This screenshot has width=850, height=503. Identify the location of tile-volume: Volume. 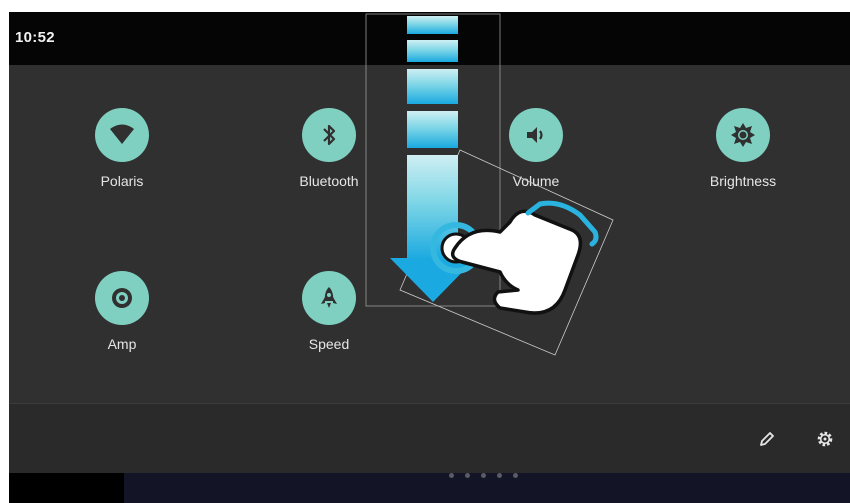
(536, 148).